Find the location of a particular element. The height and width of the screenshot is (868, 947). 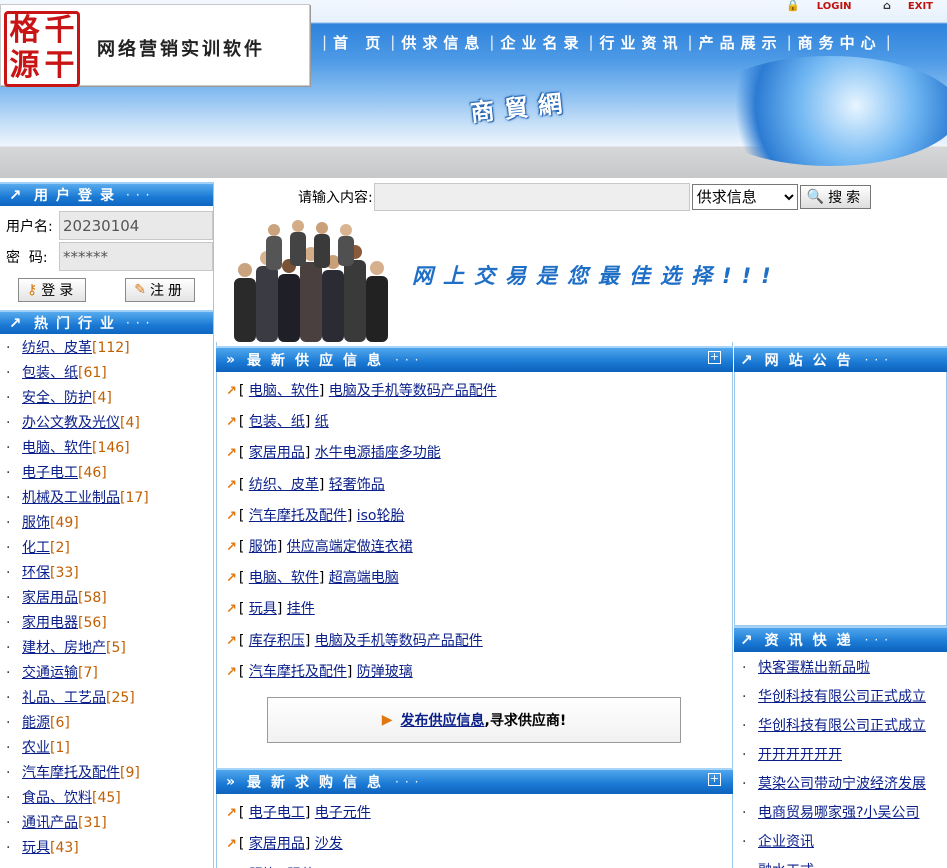

supply-title-link: 轻奢饰品 is located at coordinates (357, 485).